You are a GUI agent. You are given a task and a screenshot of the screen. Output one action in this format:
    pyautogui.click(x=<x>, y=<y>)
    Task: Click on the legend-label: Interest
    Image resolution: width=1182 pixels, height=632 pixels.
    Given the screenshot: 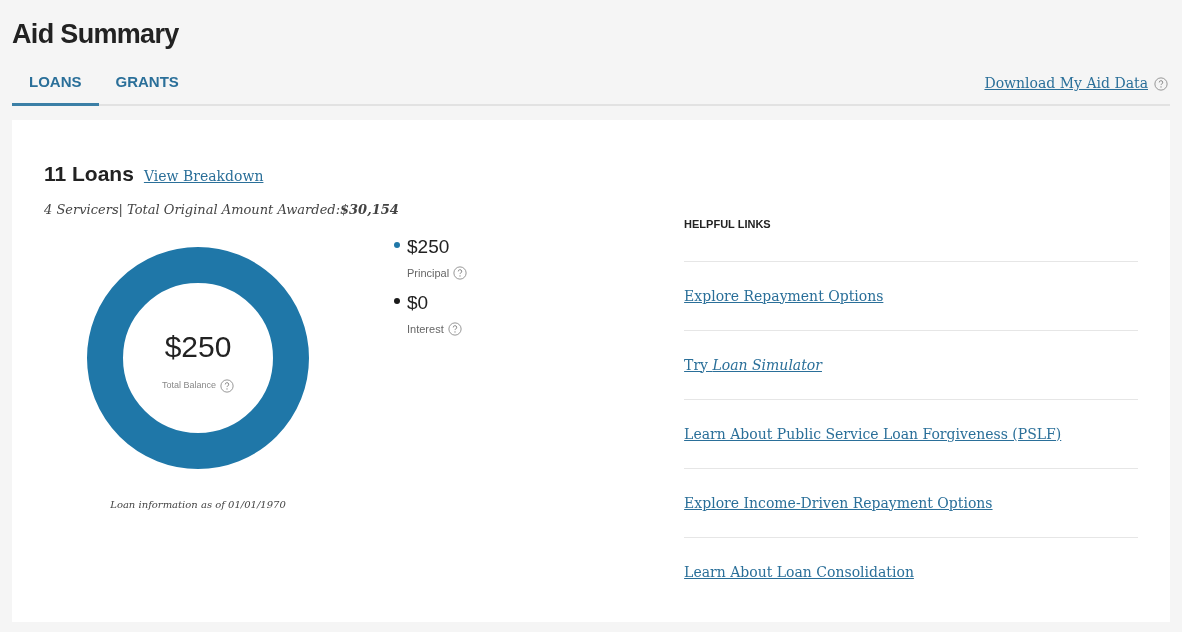 What is the action you would take?
    pyautogui.click(x=425, y=329)
    